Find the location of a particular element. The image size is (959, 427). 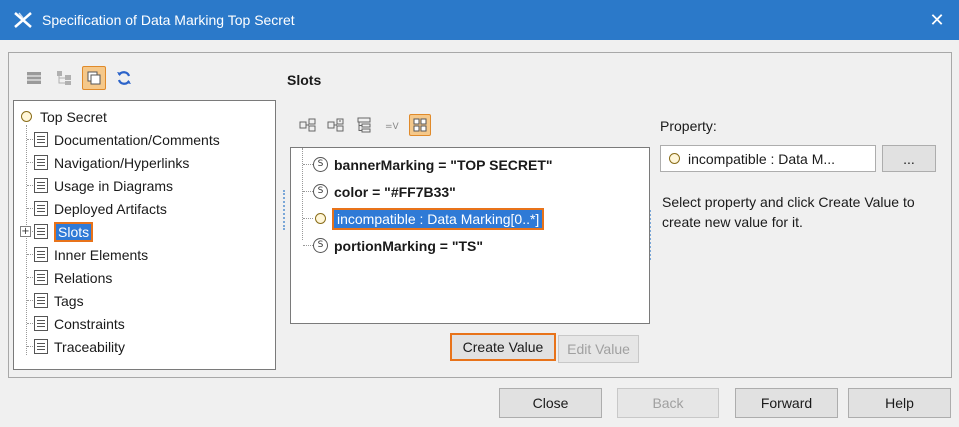

tree-item-inner-elements: Inner Elements is located at coordinates (144, 254).